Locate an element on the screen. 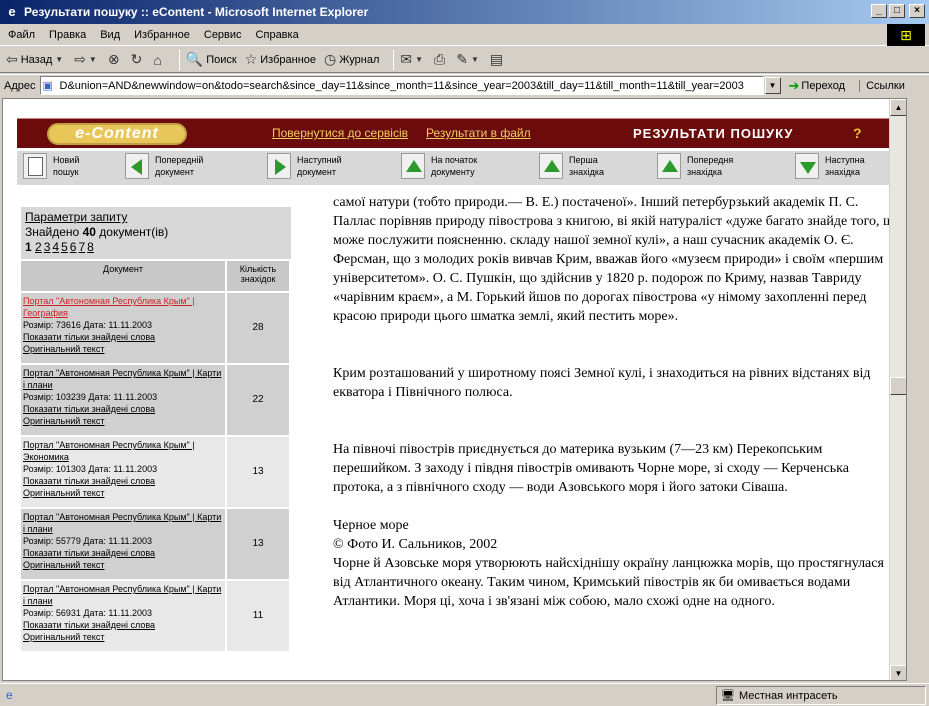  go-button: ➔ Переход is located at coordinates (817, 86).